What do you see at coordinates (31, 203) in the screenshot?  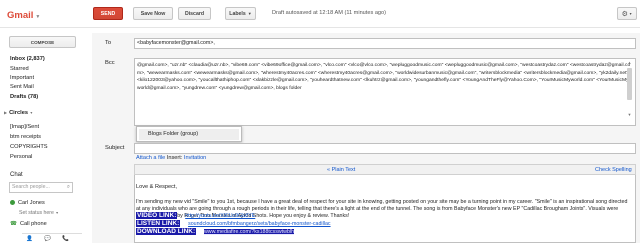 I see `contact-name: Carl Jones` at bounding box center [31, 203].